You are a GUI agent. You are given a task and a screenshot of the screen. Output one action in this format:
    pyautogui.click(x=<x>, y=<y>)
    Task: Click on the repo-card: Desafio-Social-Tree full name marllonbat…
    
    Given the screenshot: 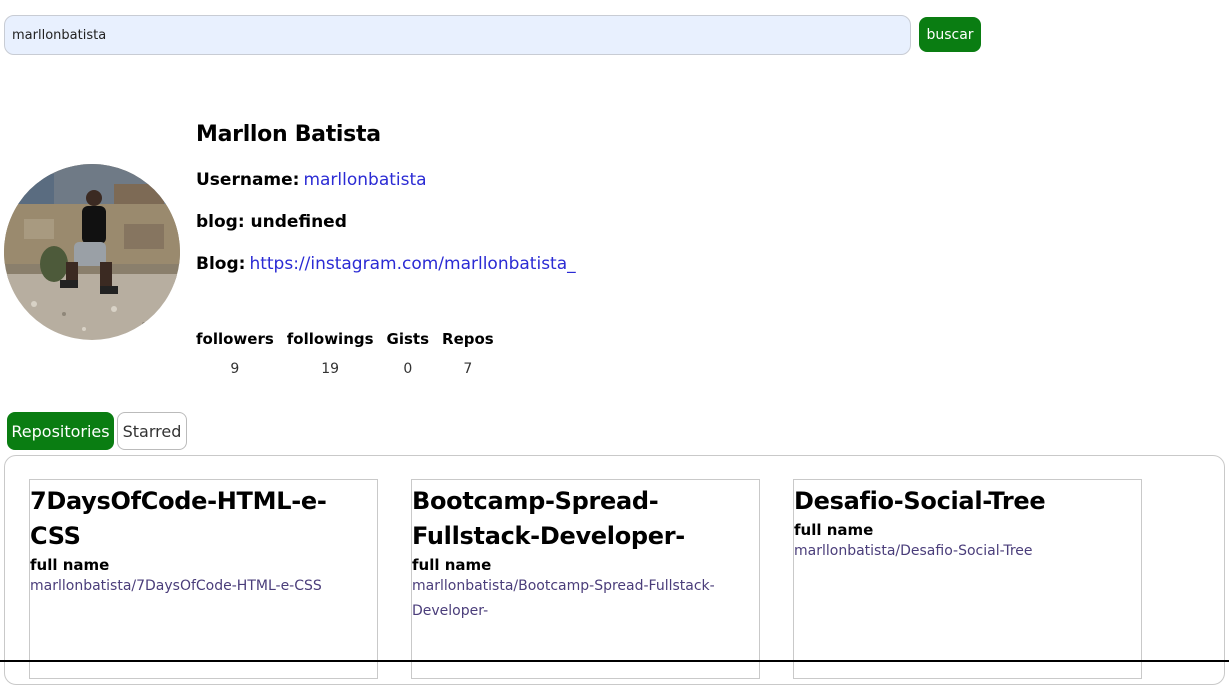 What is the action you would take?
    pyautogui.click(x=967, y=579)
    